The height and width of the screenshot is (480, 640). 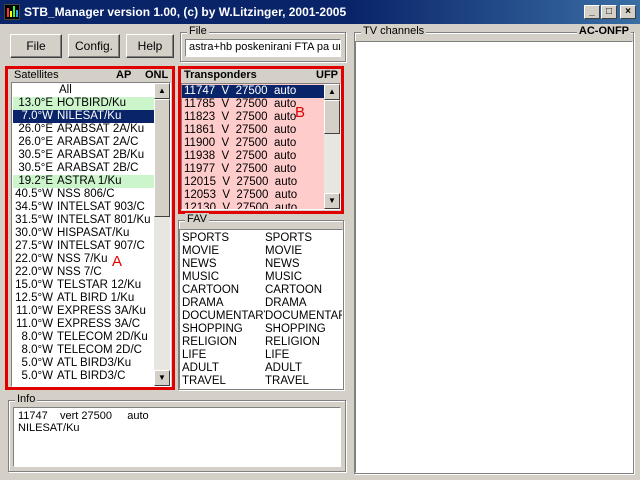 I want to click on fav-item: CARTOON CARTOON, so click(x=262, y=290).